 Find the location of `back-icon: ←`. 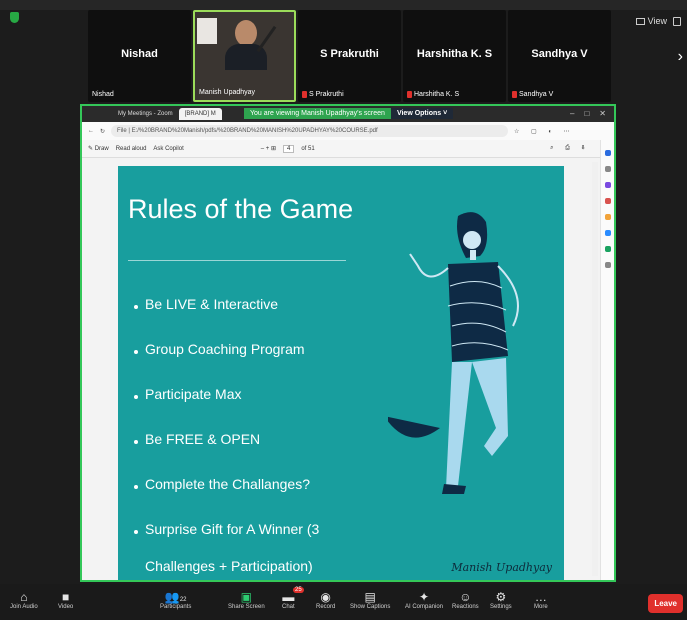

back-icon: ← is located at coordinates (91, 131).